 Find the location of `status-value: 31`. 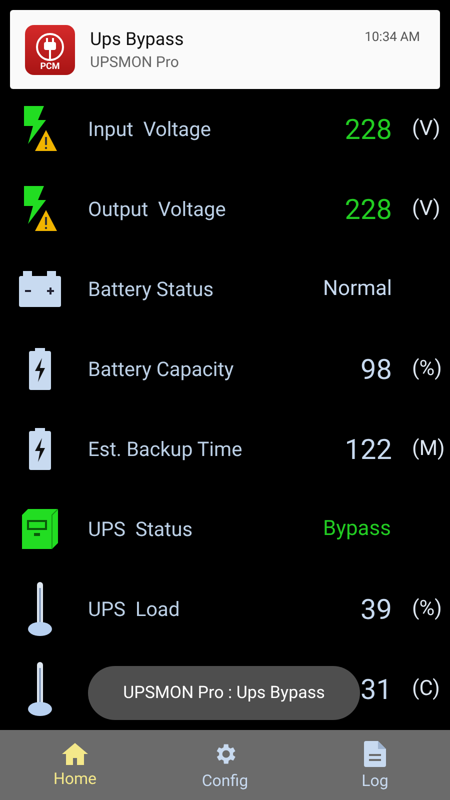

status-value: 31 is located at coordinates (376, 689).